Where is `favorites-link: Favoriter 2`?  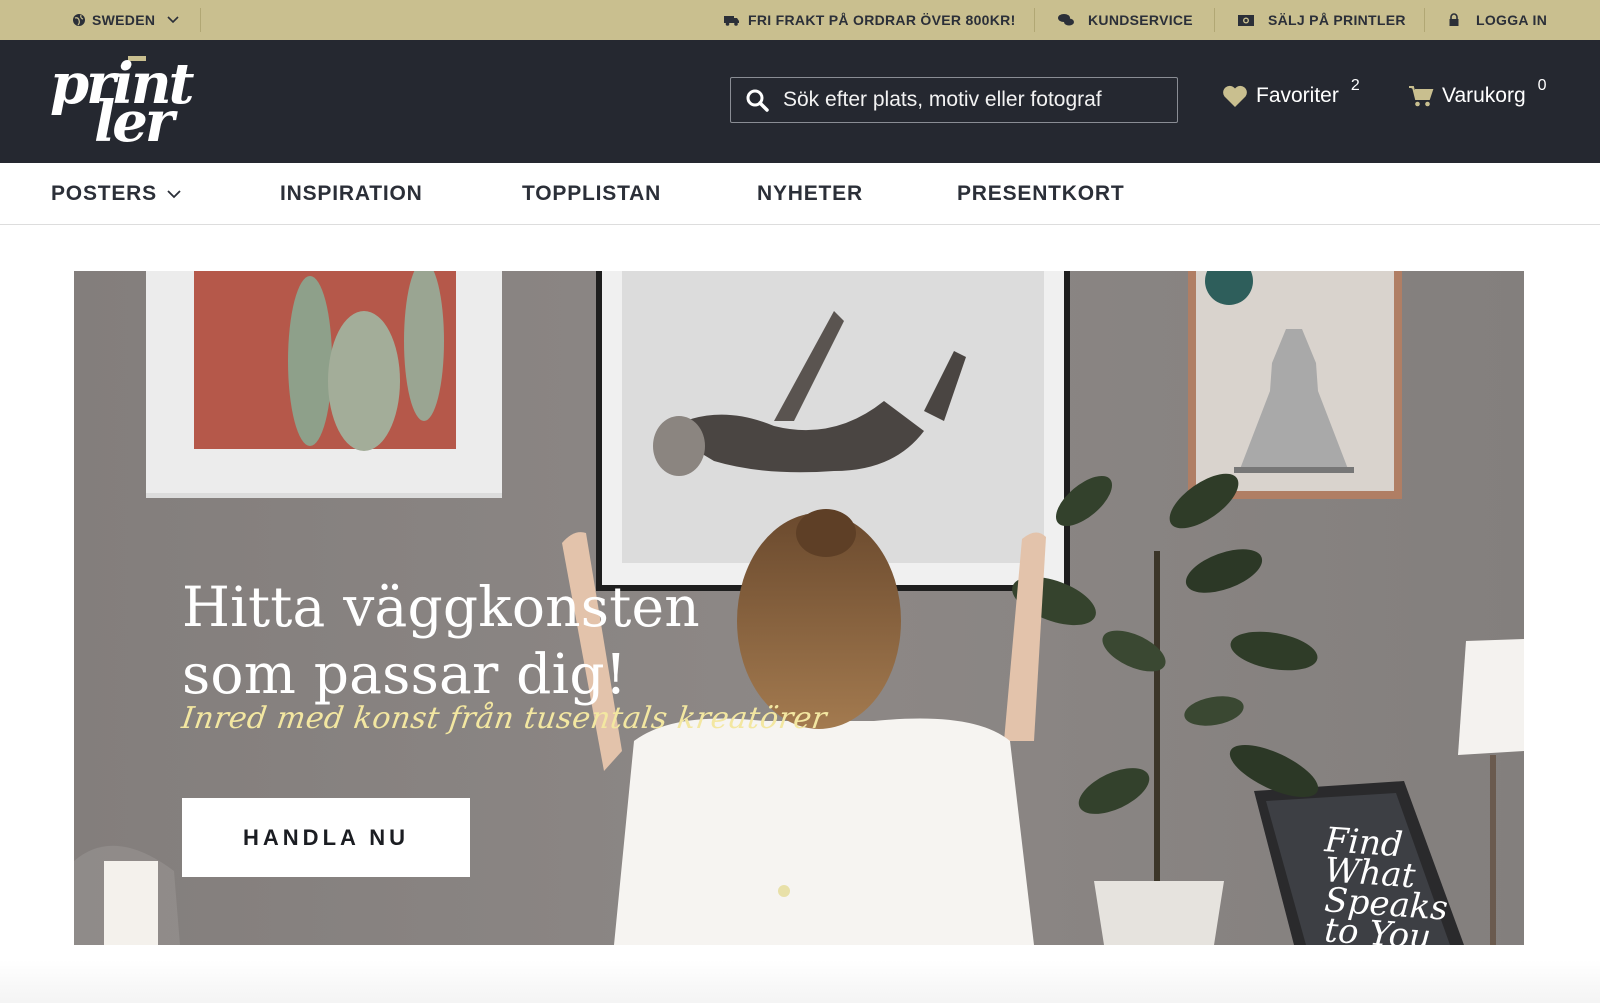 favorites-link: Favoriter 2 is located at coordinates (1291, 92).